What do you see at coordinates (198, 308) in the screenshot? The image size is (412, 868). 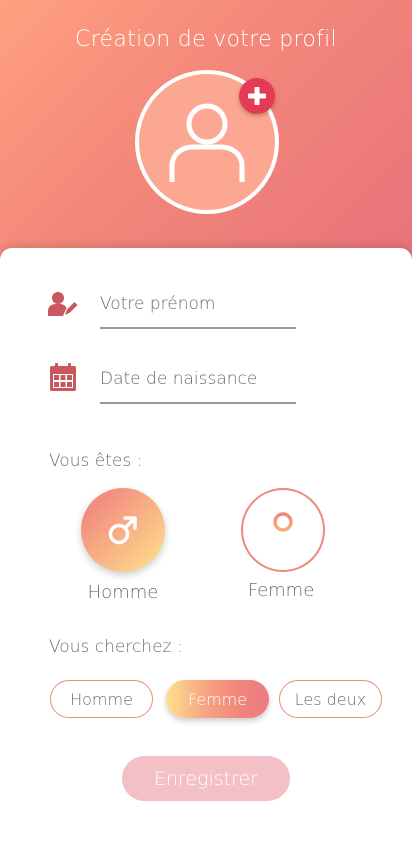 I see `firstname-input` at bounding box center [198, 308].